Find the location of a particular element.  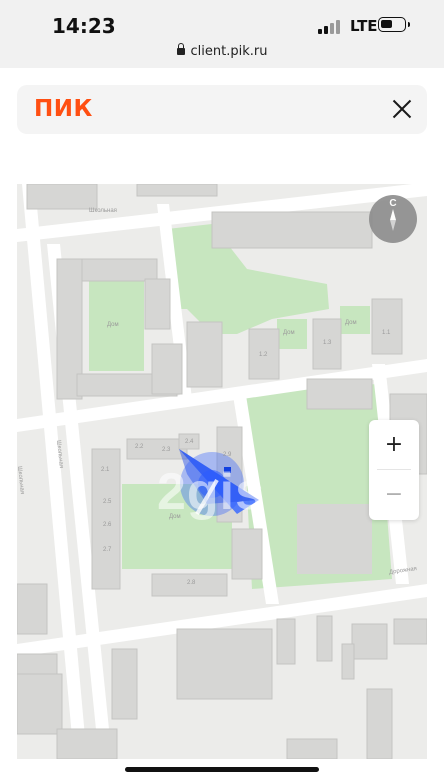

house-number: 2.5 is located at coordinates (107, 502).